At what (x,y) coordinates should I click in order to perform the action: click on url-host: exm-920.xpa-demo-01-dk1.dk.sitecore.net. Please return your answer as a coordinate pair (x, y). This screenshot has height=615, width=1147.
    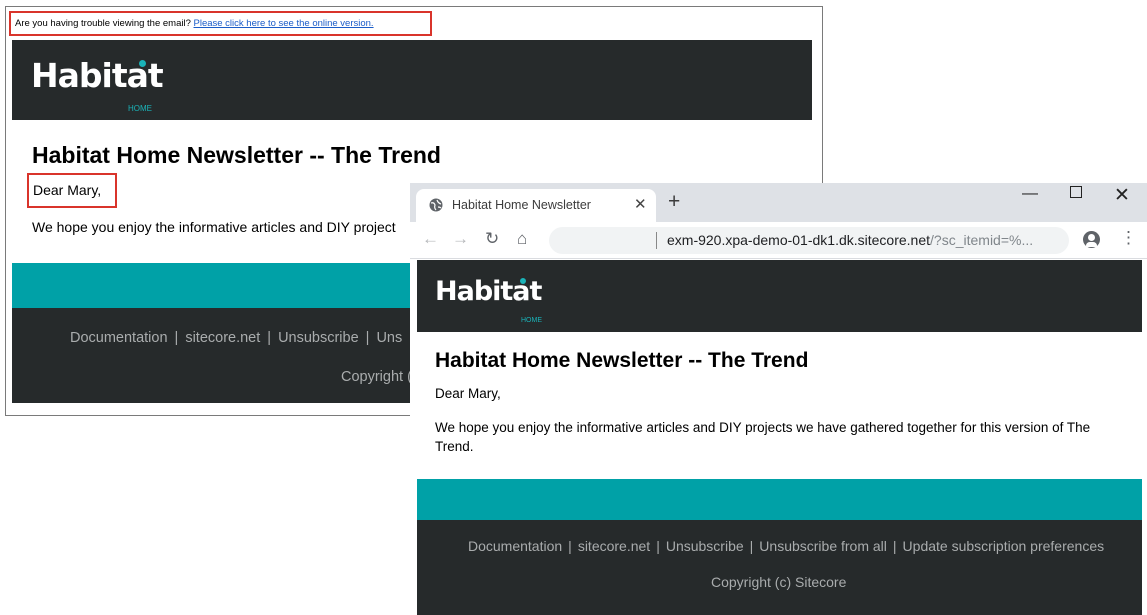
    Looking at the image, I should click on (799, 240).